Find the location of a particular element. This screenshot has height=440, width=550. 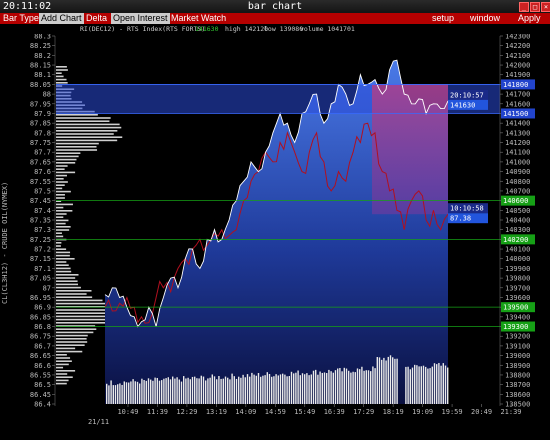

left-tick-label: 87.25 is located at coordinates (40, 240).